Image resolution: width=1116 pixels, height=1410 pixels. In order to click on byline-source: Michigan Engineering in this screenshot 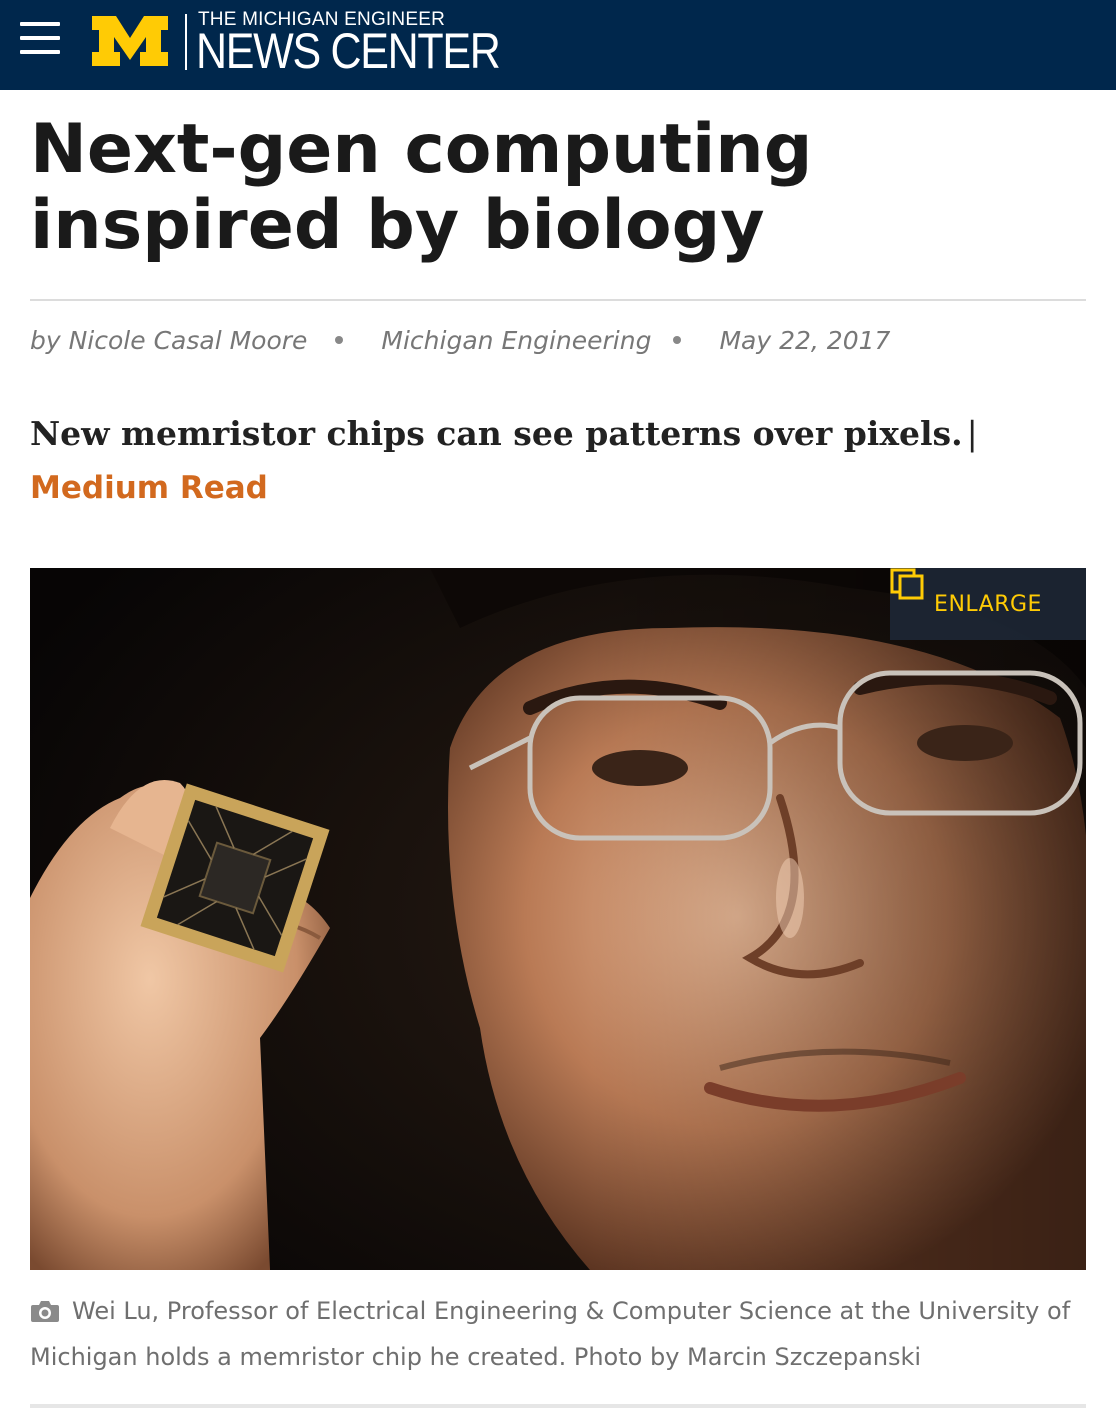, I will do `click(516, 340)`.